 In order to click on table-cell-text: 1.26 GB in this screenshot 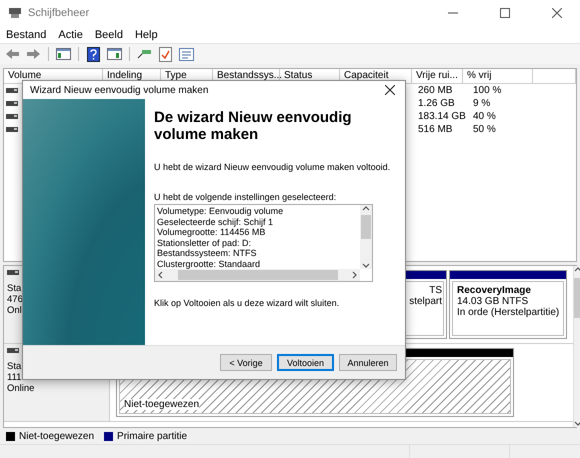, I will do `click(436, 103)`.